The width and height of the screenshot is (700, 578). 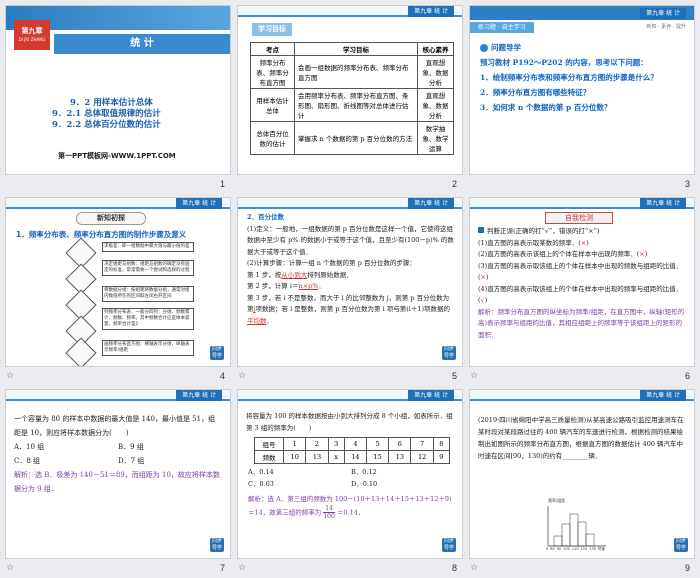 I want to click on option-b: B．9 组, so click(x=170, y=447).